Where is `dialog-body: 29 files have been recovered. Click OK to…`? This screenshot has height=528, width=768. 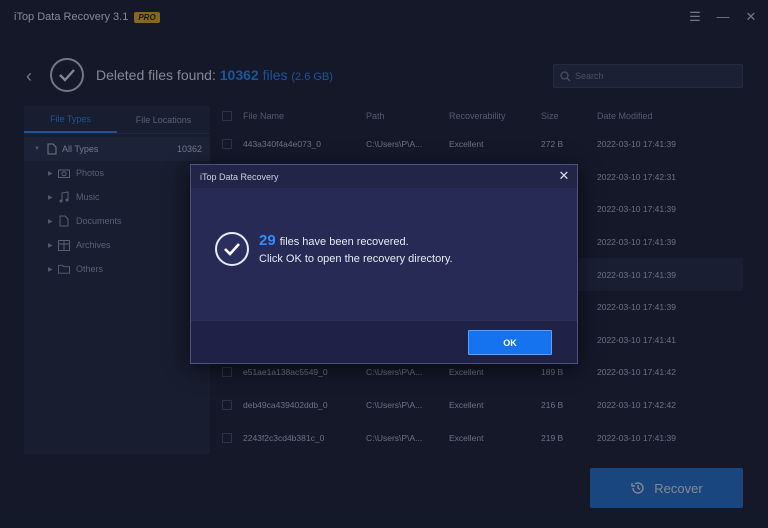
dialog-body: 29 files have been recovered. Click OK to… is located at coordinates (384, 254).